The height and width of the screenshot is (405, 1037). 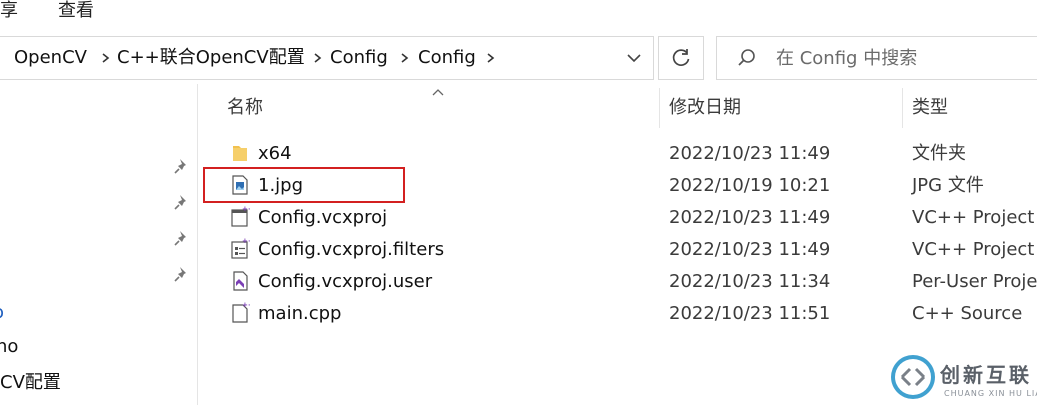 I want to click on file-type: C++ Source, so click(x=967, y=313).